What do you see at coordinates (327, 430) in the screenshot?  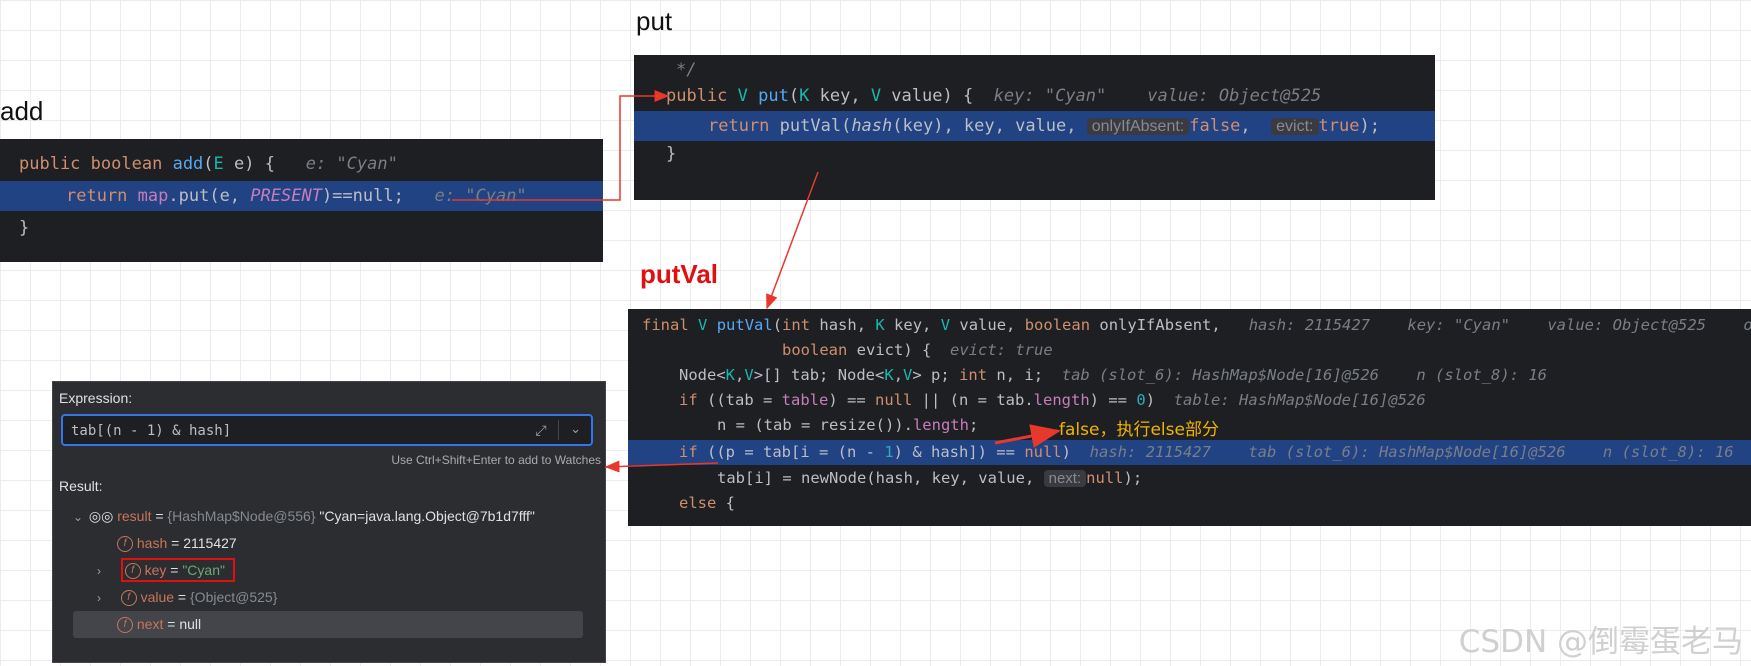 I see `expression-input: tab[(n - 1) & hash] ⤢ ⌄` at bounding box center [327, 430].